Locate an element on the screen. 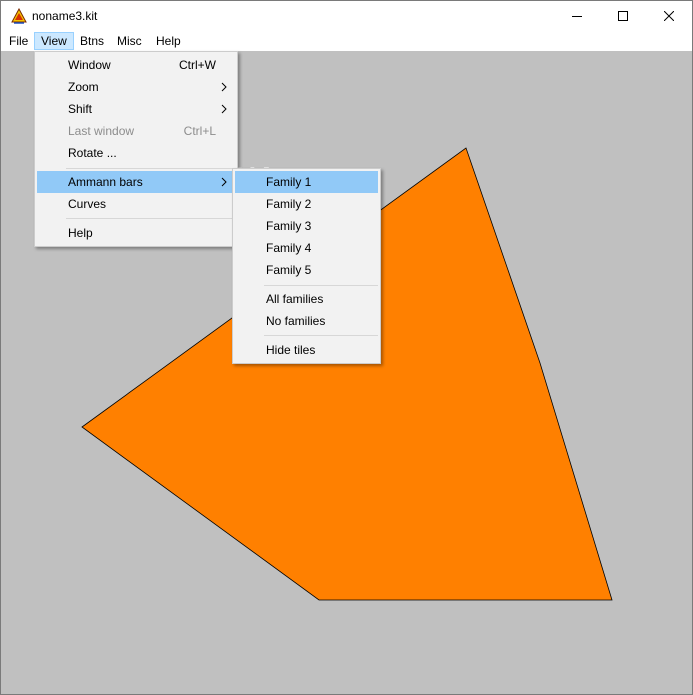  minimize-button is located at coordinates (577, 16).